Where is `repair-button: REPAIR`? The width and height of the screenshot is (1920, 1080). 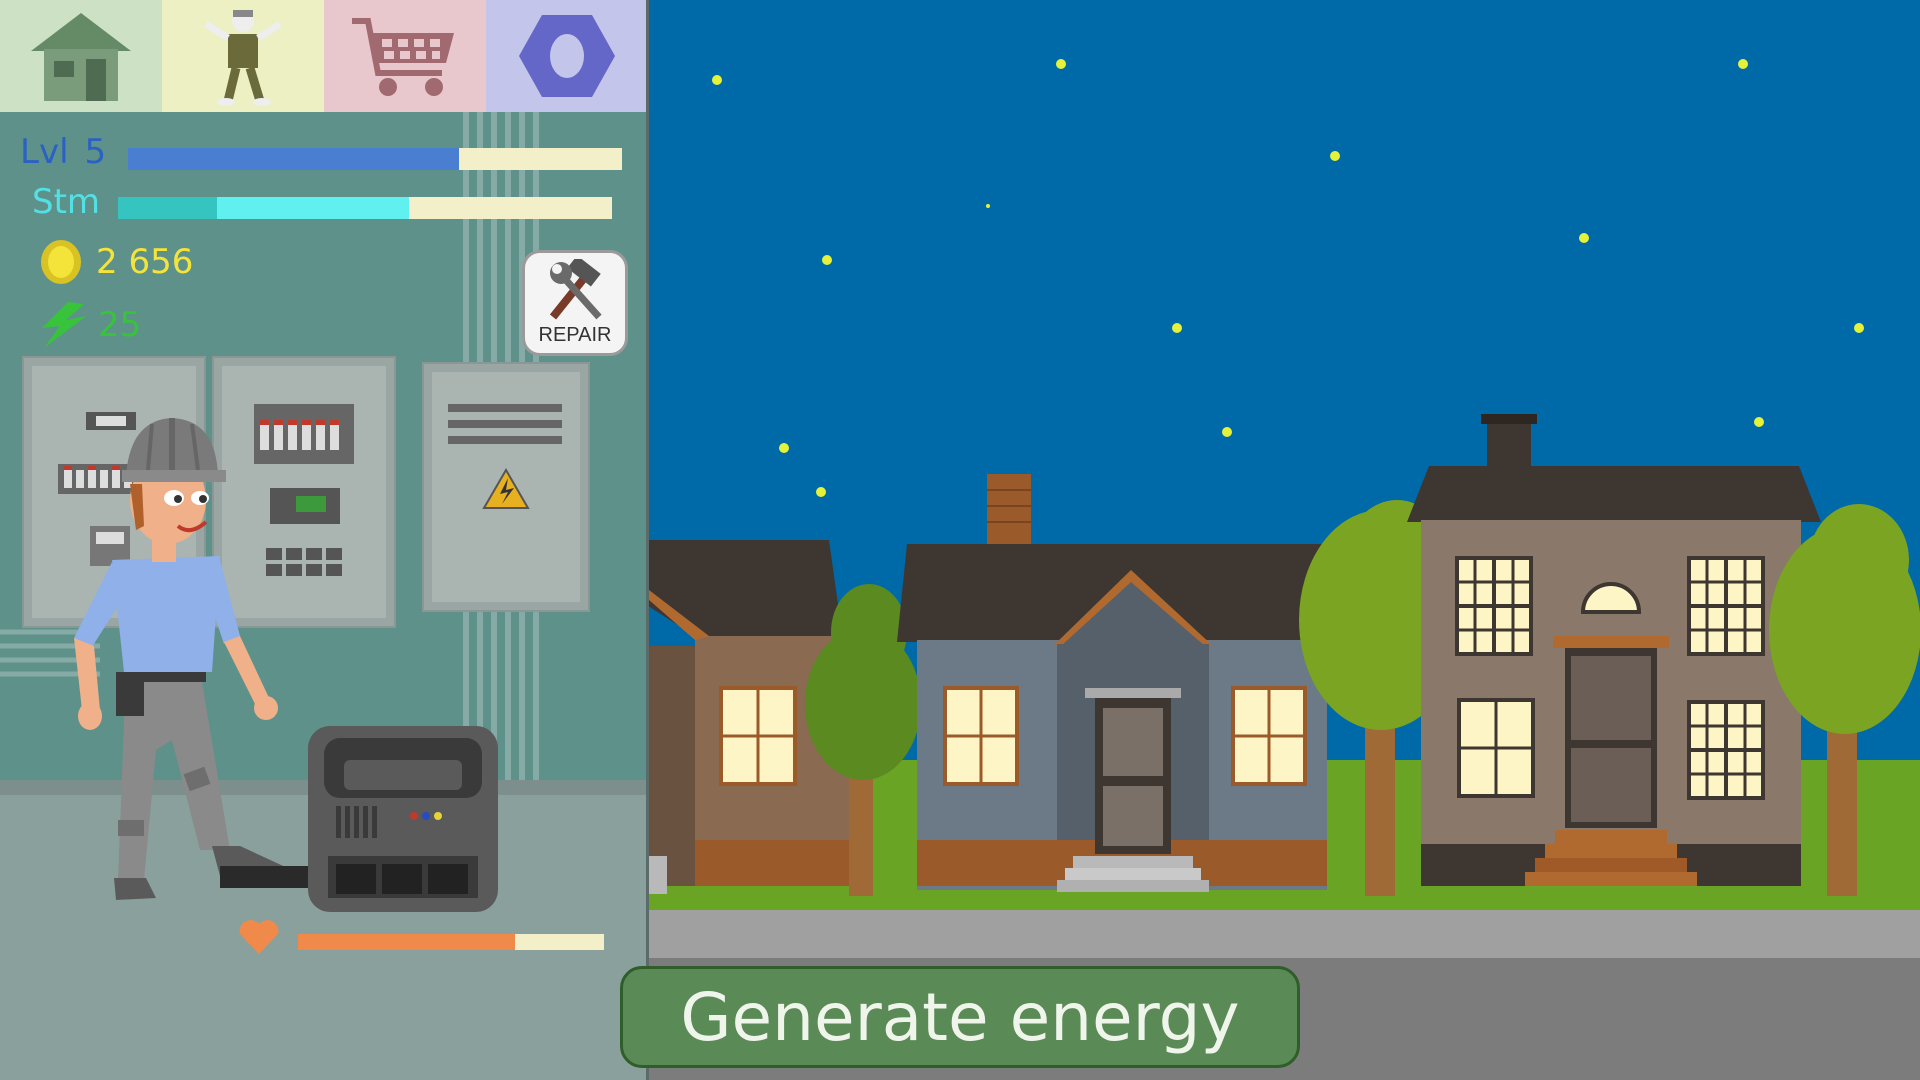
repair-button: REPAIR is located at coordinates (575, 303).